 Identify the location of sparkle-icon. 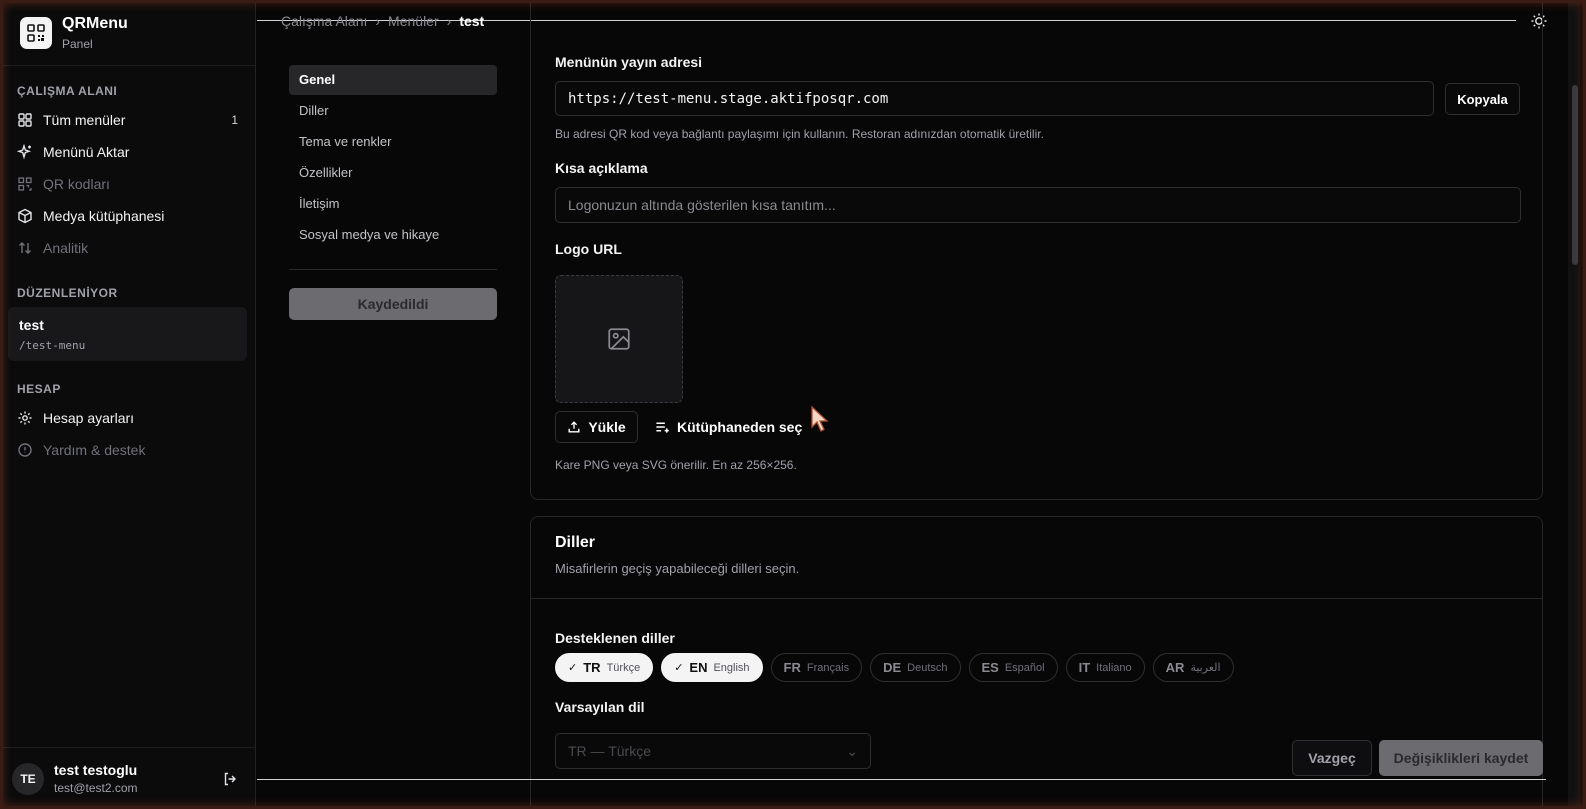
(25, 152).